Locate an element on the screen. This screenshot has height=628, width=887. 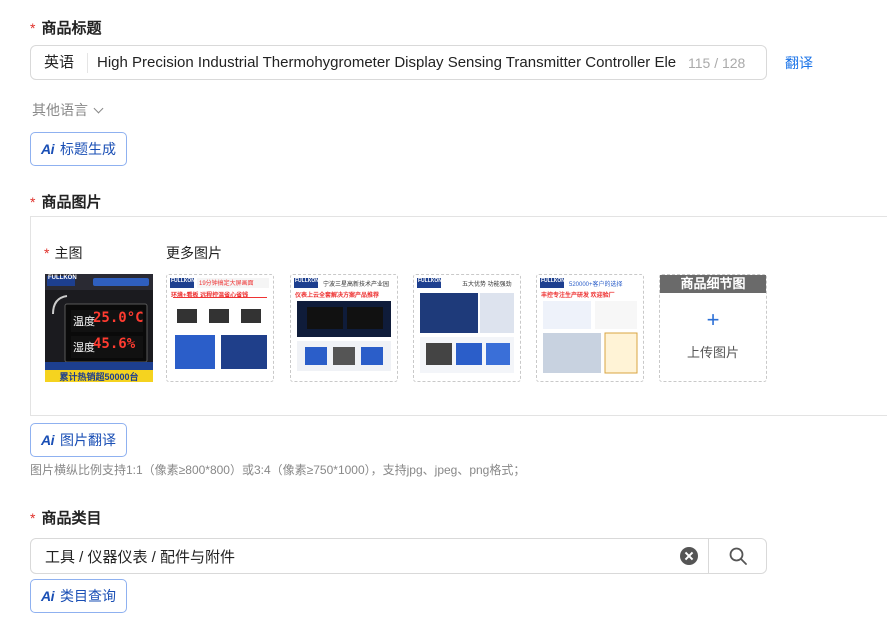
product-title-label: * 商品标题 is located at coordinates (65, 27).